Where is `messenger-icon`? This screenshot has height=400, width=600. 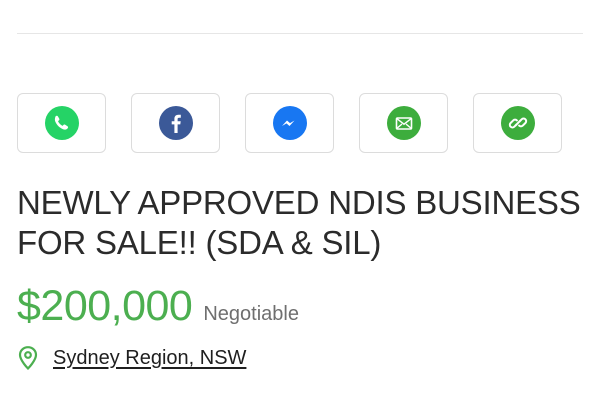
messenger-icon is located at coordinates (289, 123).